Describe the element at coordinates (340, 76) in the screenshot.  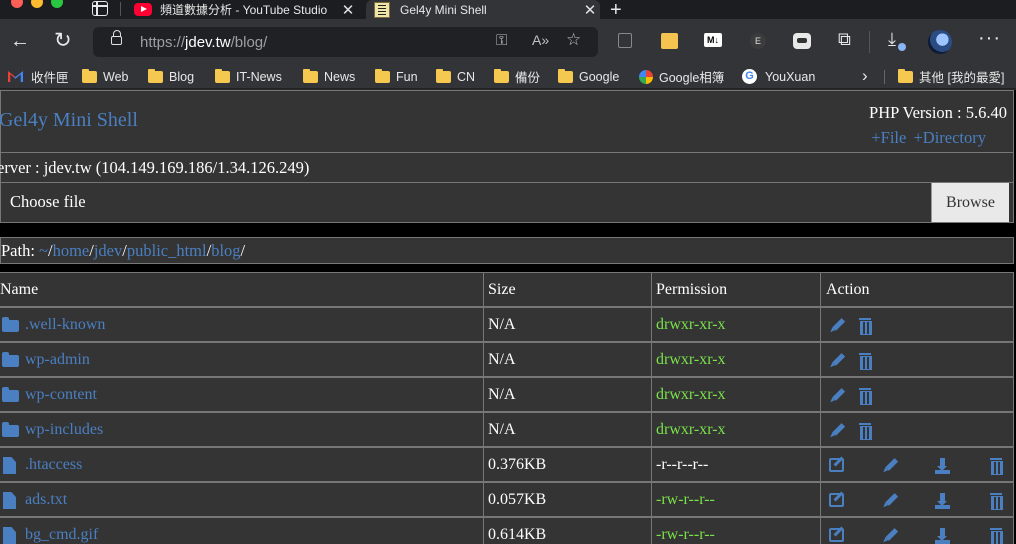
I see `bookmark-label: News` at that location.